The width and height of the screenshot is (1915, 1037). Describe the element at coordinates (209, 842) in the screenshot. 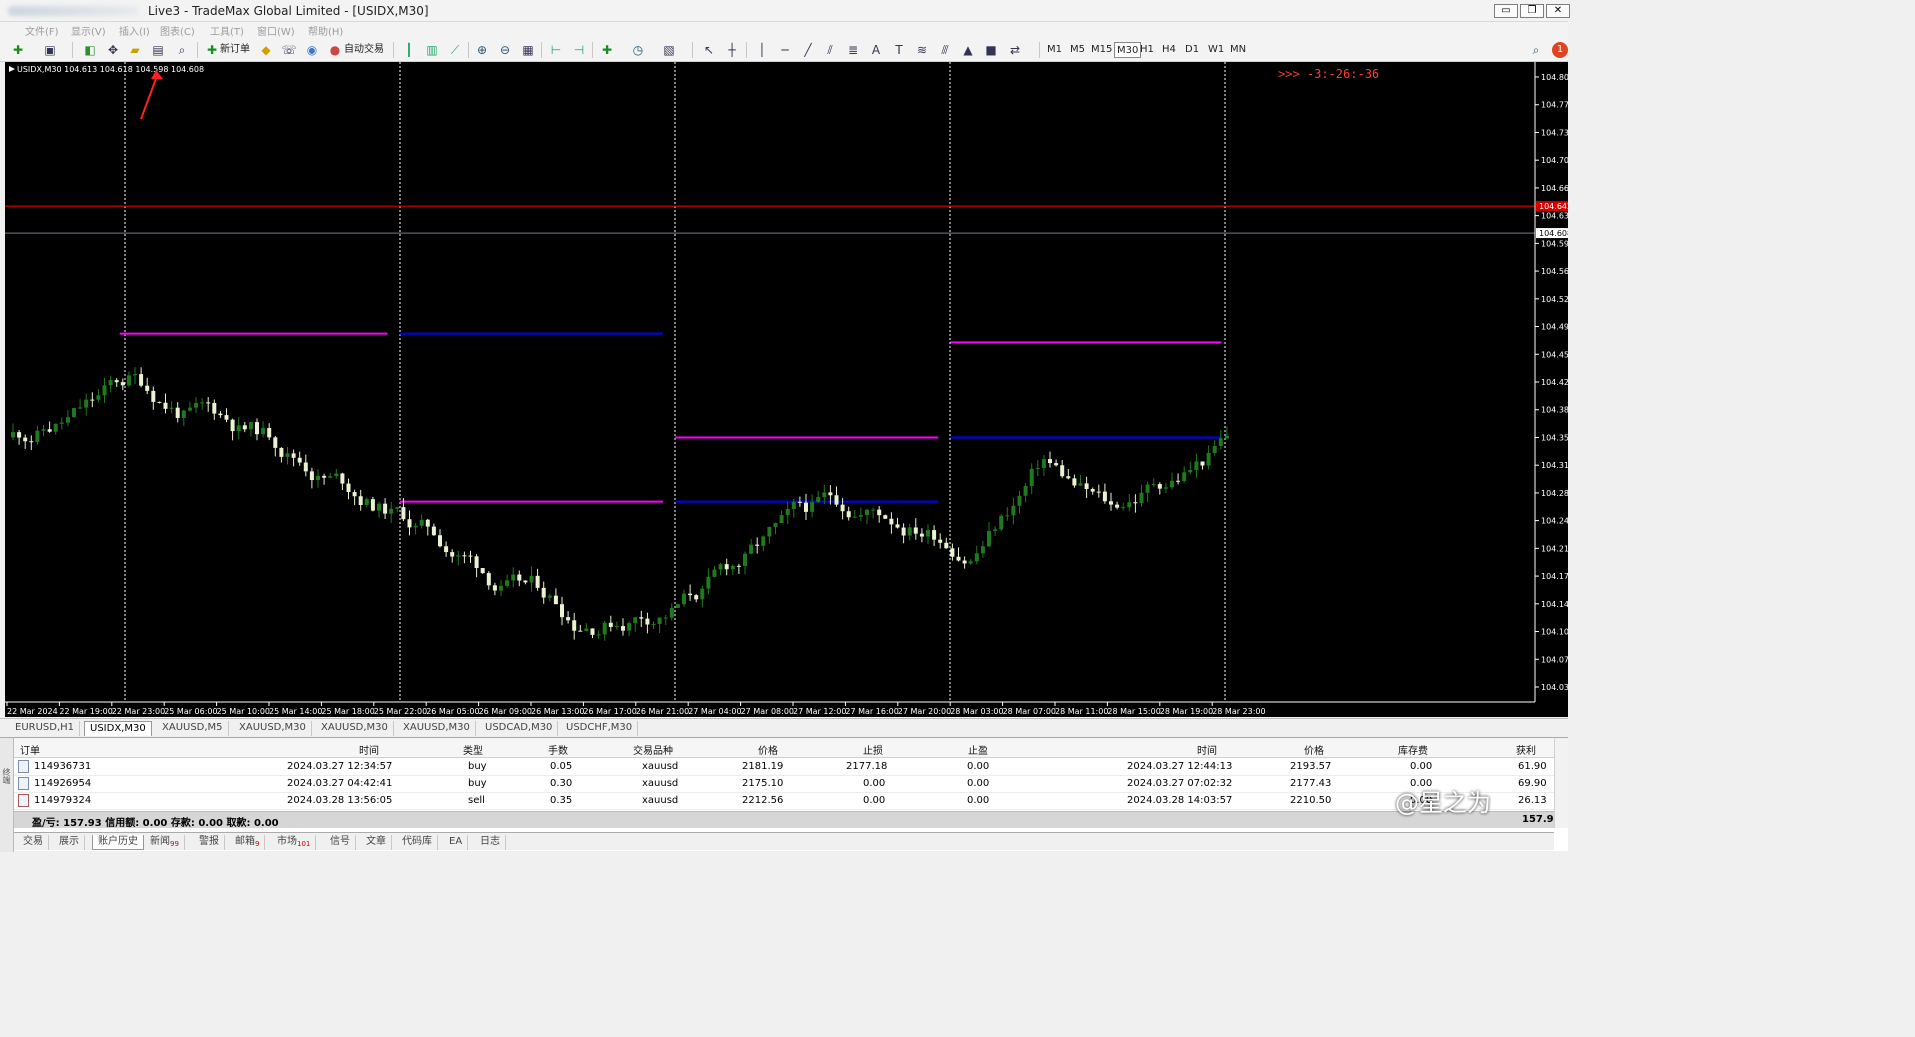

I see `tab-alerts: 警报` at that location.